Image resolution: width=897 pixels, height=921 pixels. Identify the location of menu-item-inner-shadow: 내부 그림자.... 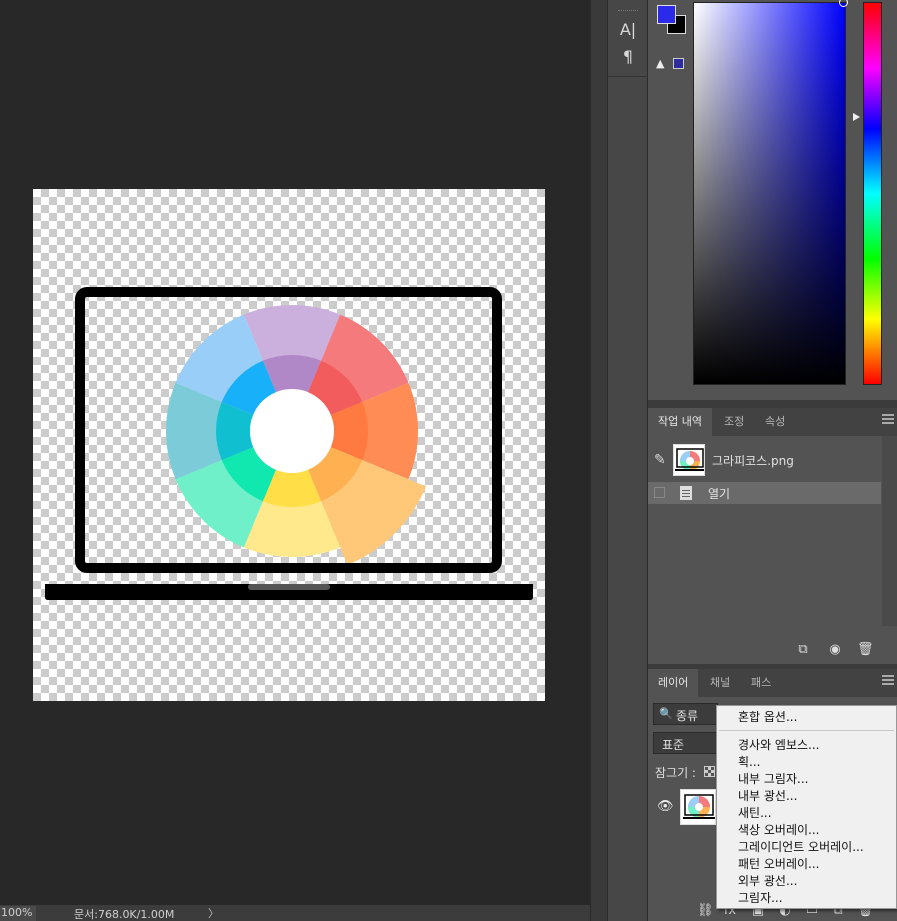
(806, 779).